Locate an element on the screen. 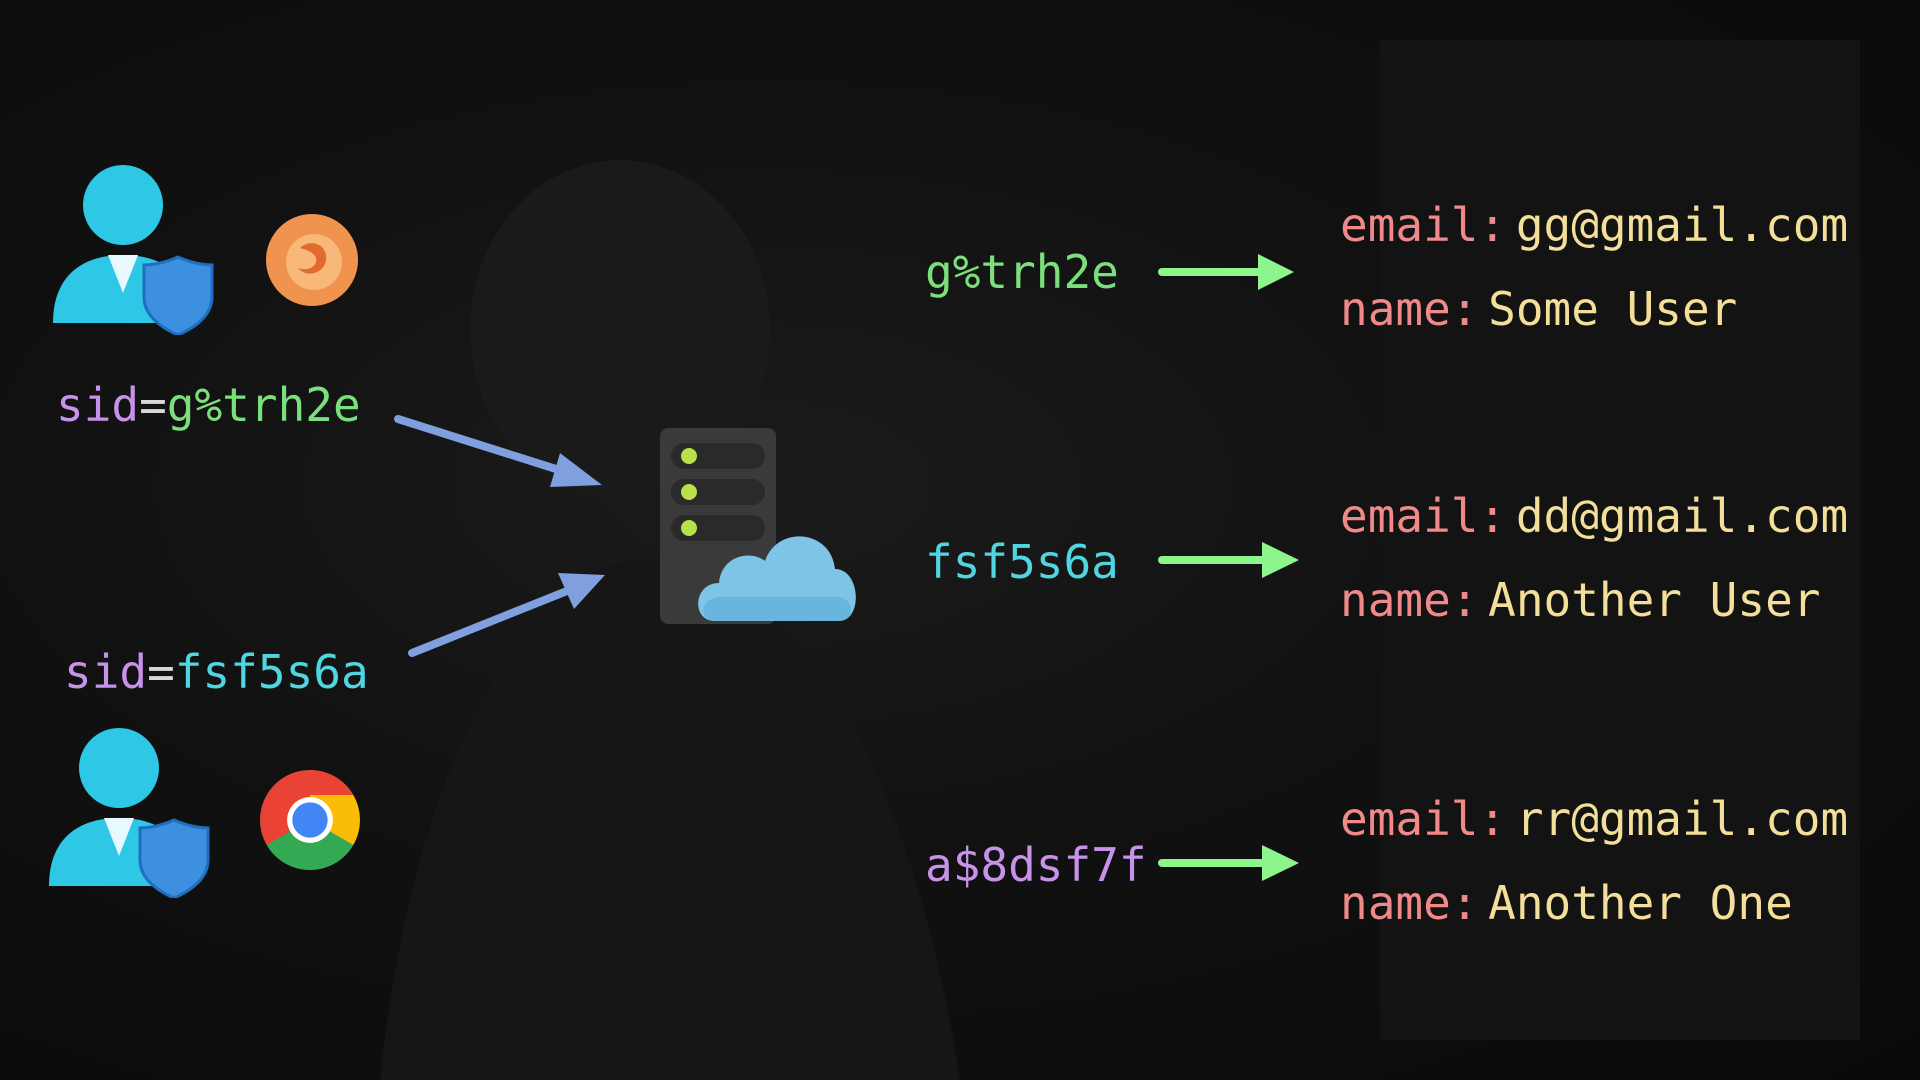  session-record-2: email: dd@gmail.com name: Another User is located at coordinates (1594, 558).